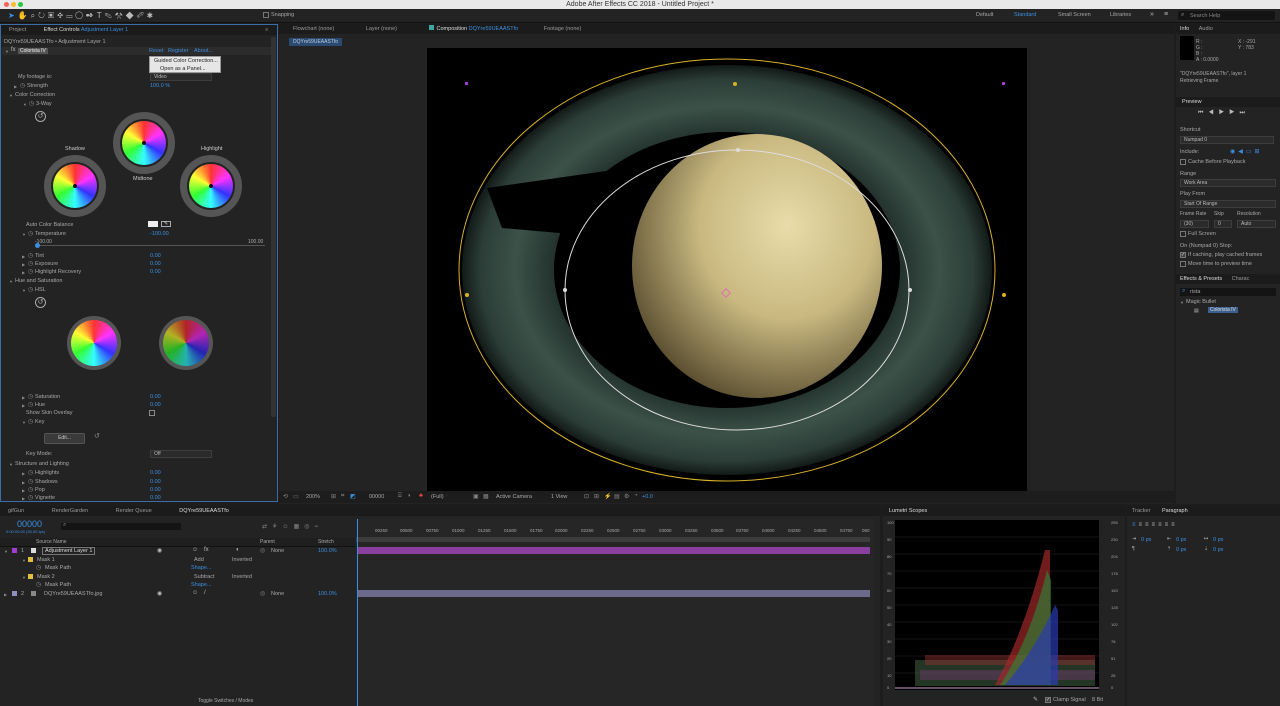 This screenshot has width=1280, height=706. I want to click on fx-switch-icon: fx, so click(206, 550).